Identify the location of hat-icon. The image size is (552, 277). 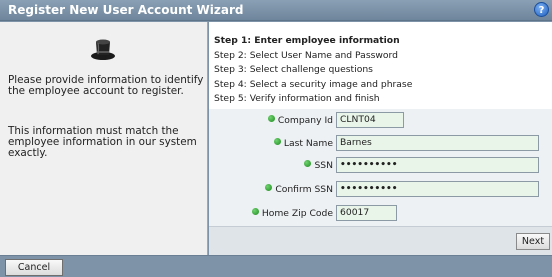
(103, 49).